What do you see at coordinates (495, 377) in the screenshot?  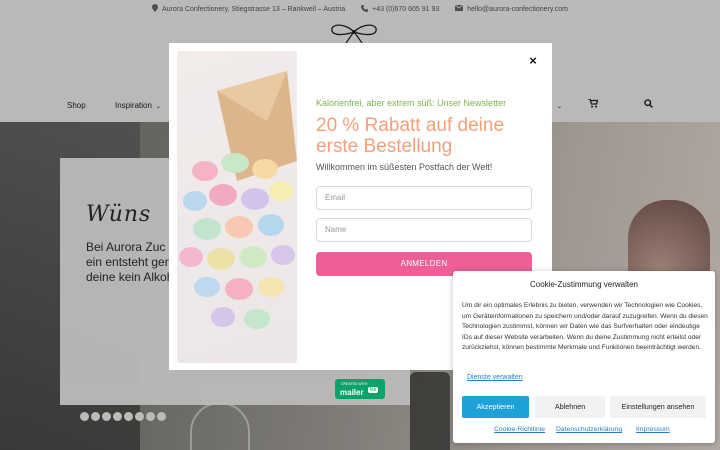 I see `manage-services-link: Dienste verwalten` at bounding box center [495, 377].